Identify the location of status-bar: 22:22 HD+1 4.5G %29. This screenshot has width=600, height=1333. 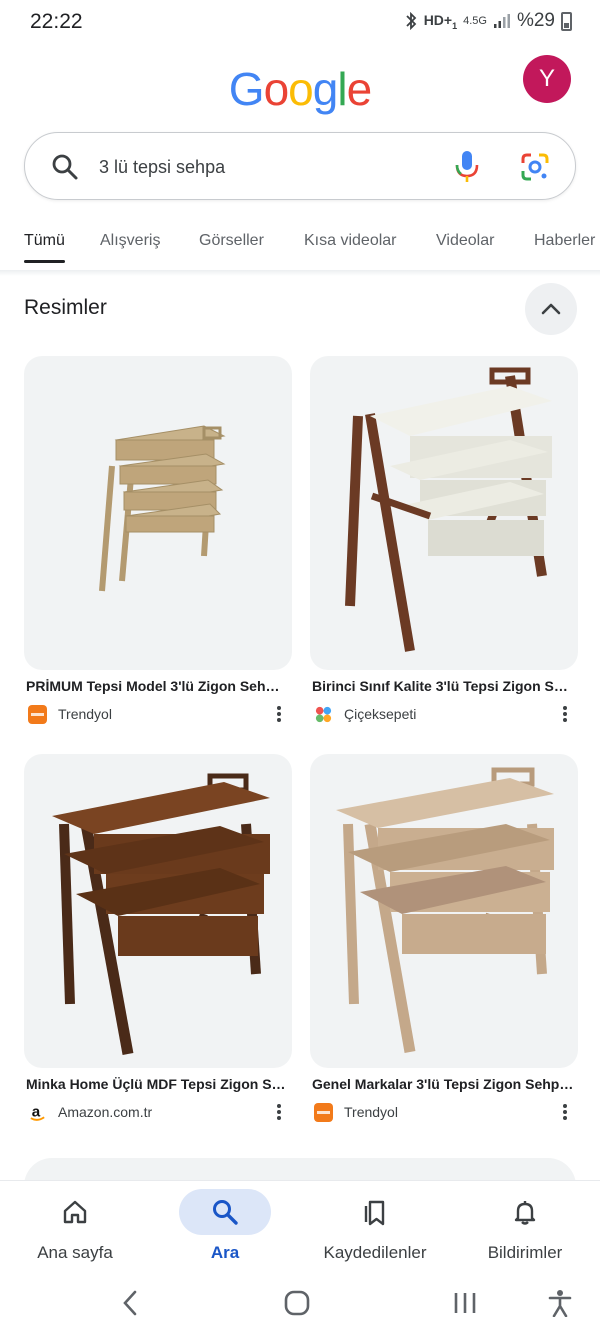
(300, 22).